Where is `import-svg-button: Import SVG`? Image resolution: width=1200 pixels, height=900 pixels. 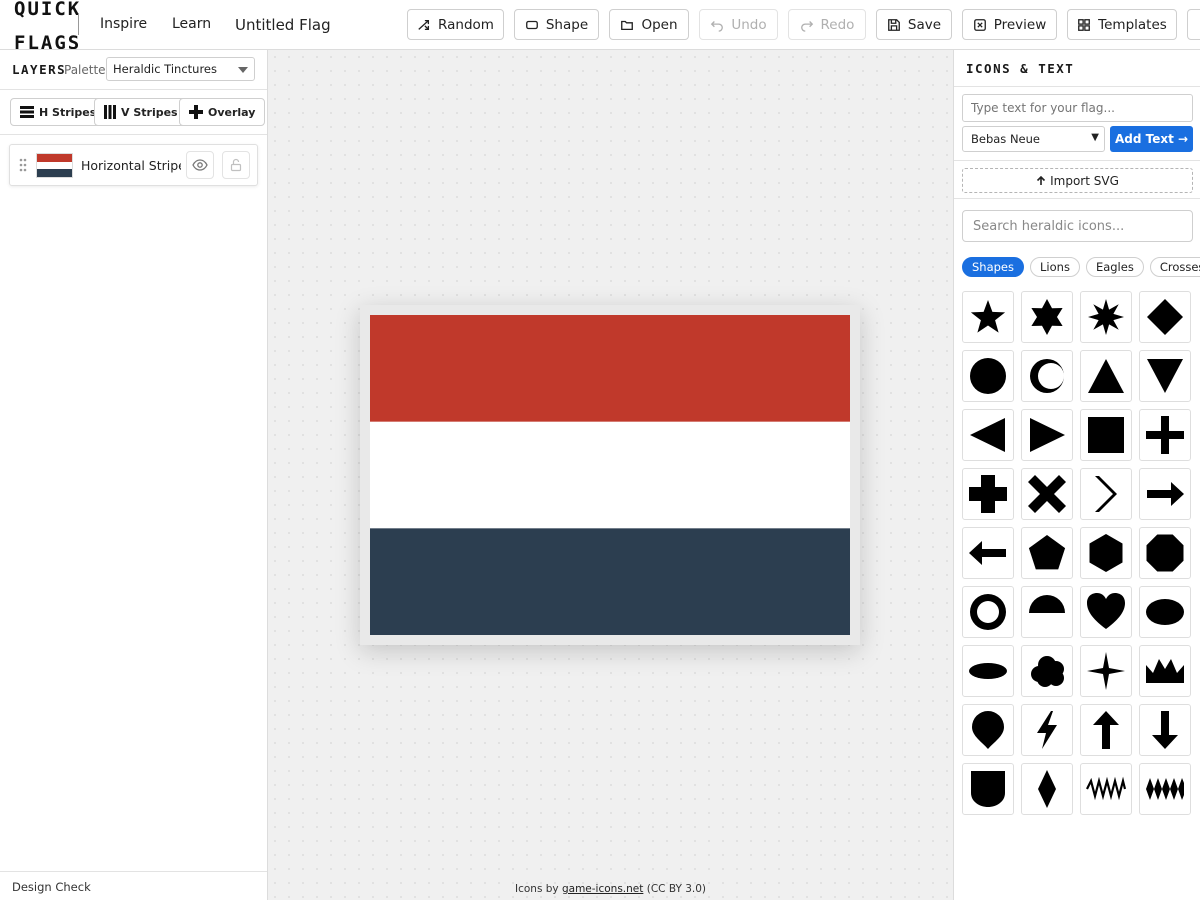
import-svg-button: Import SVG is located at coordinates (1077, 180).